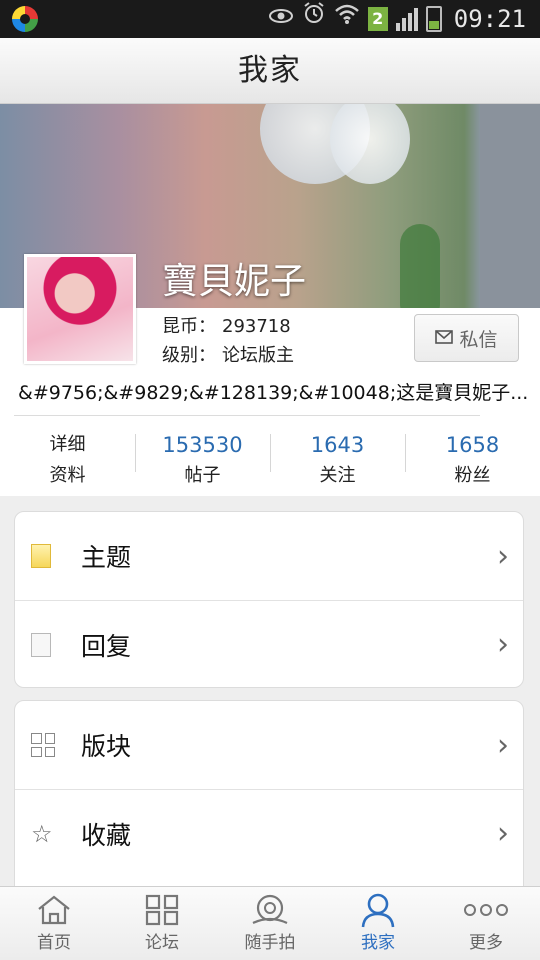 The height and width of the screenshot is (960, 540). Describe the element at coordinates (42, 833) in the screenshot. I see `star-icon: ☆` at that location.